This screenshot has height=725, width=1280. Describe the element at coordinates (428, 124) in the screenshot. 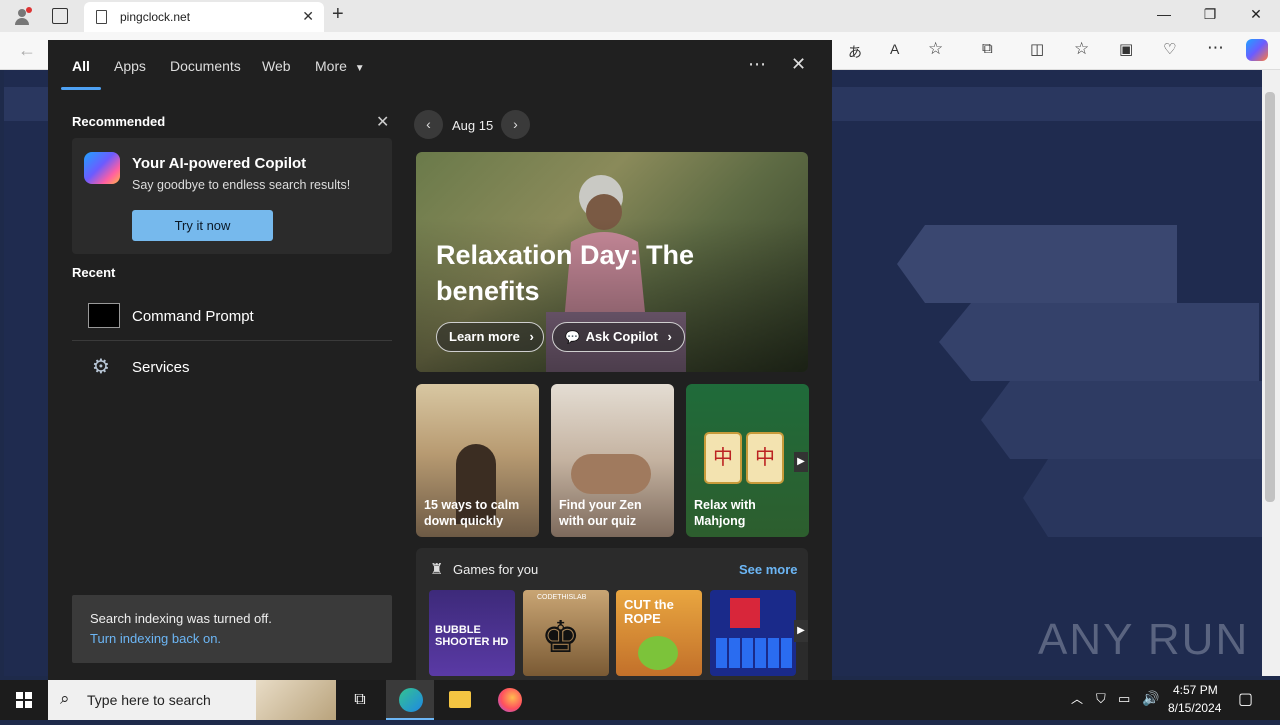

I see `prev-date-button: ‹` at that location.